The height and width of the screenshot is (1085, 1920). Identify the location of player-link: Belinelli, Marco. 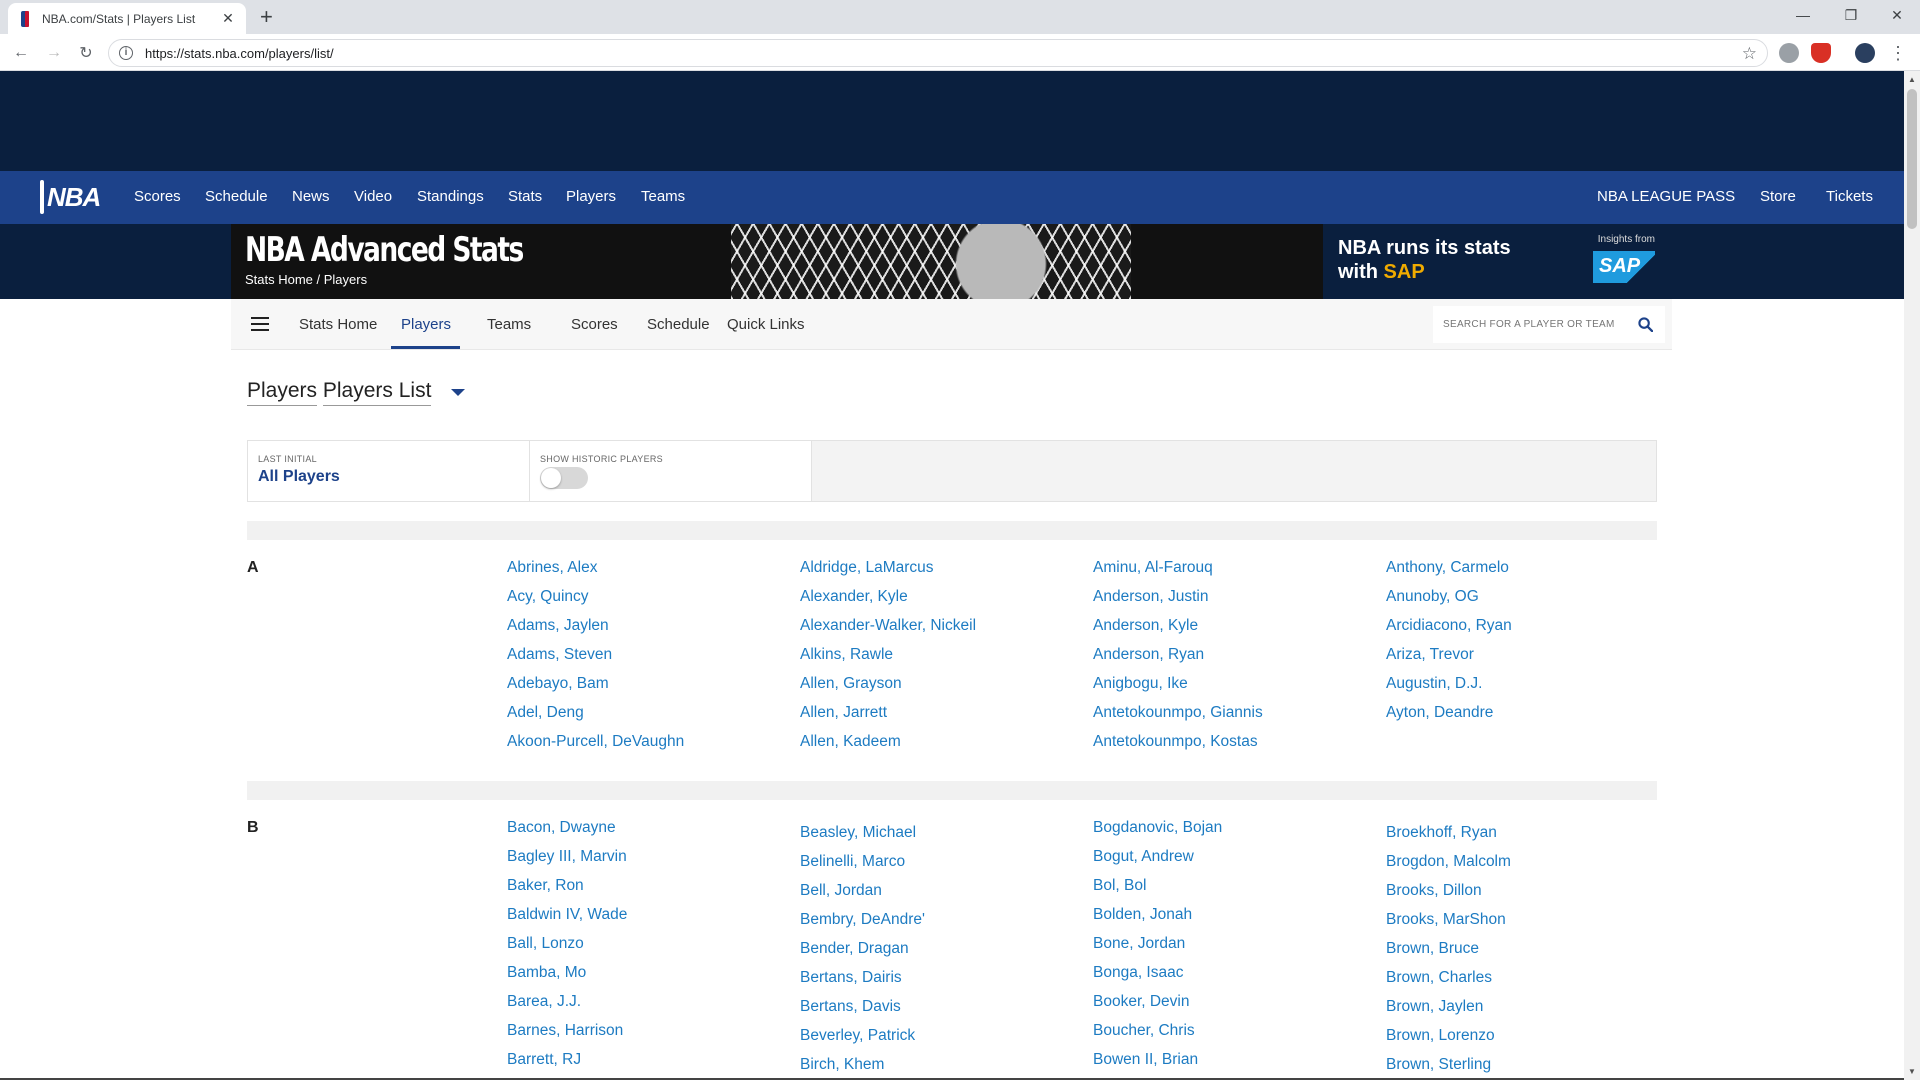
(862, 867).